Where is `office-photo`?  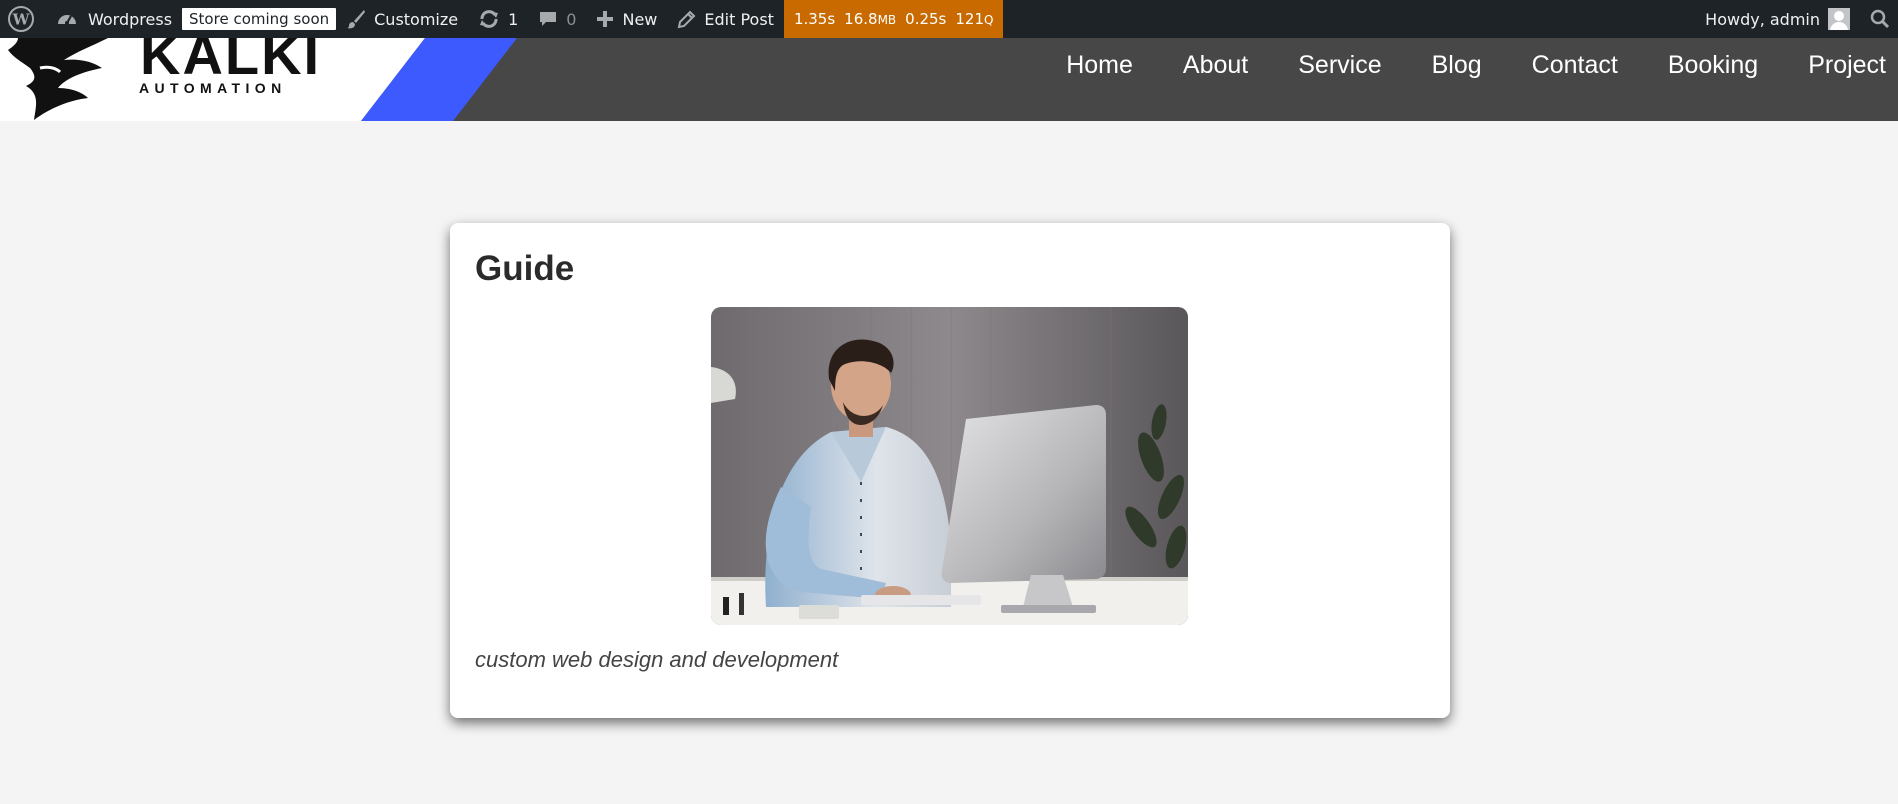 office-photo is located at coordinates (949, 466).